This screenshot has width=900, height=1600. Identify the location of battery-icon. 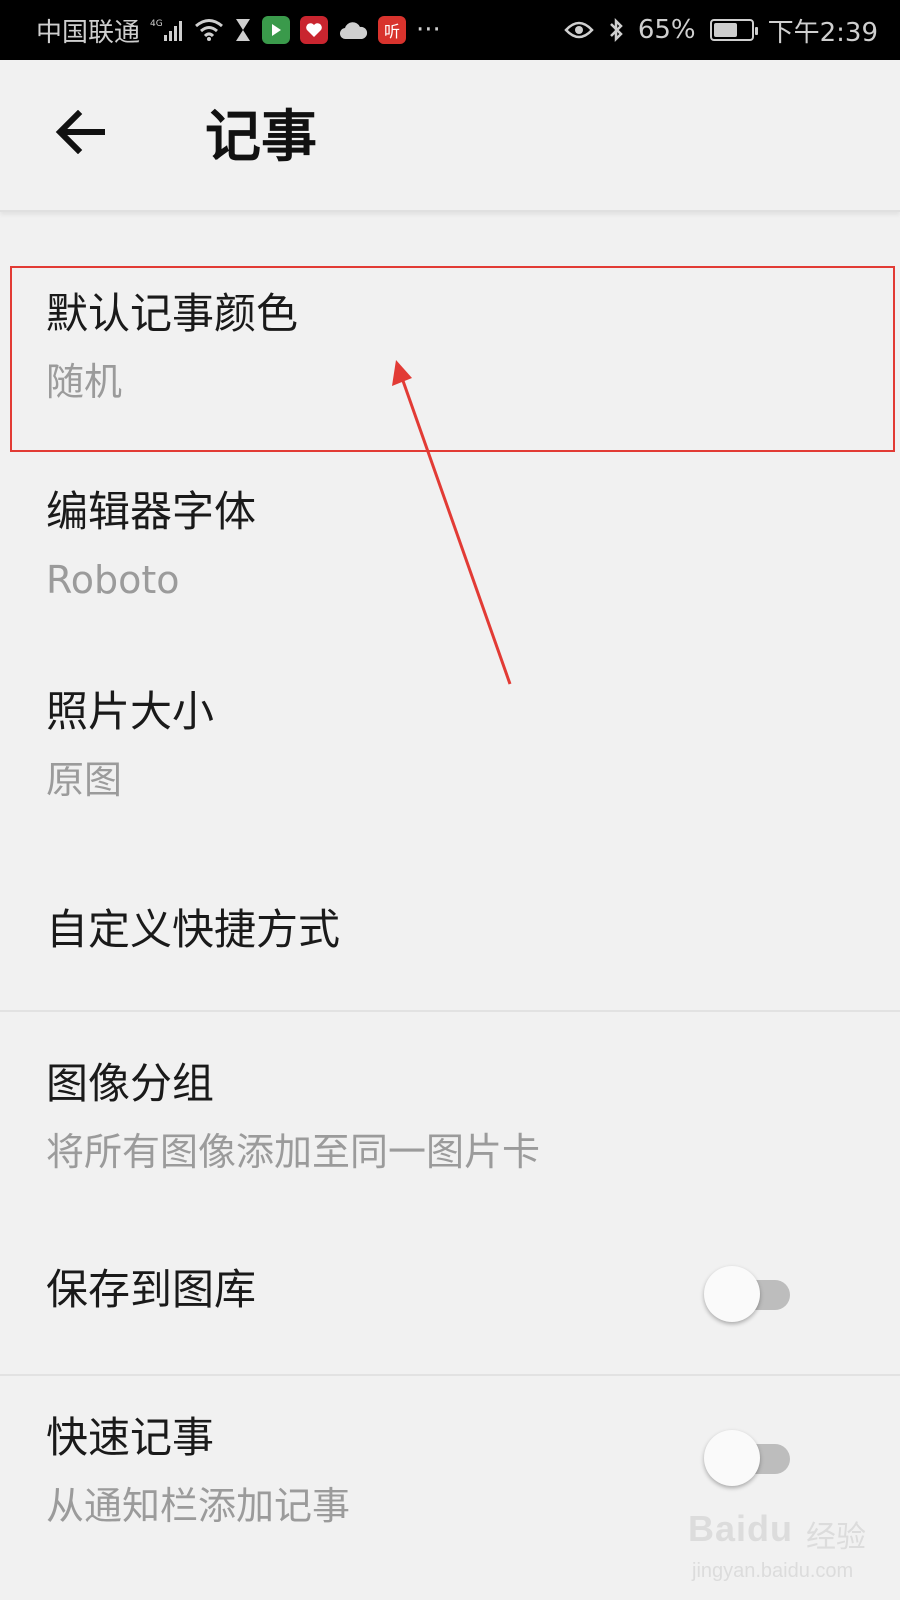
(733, 30).